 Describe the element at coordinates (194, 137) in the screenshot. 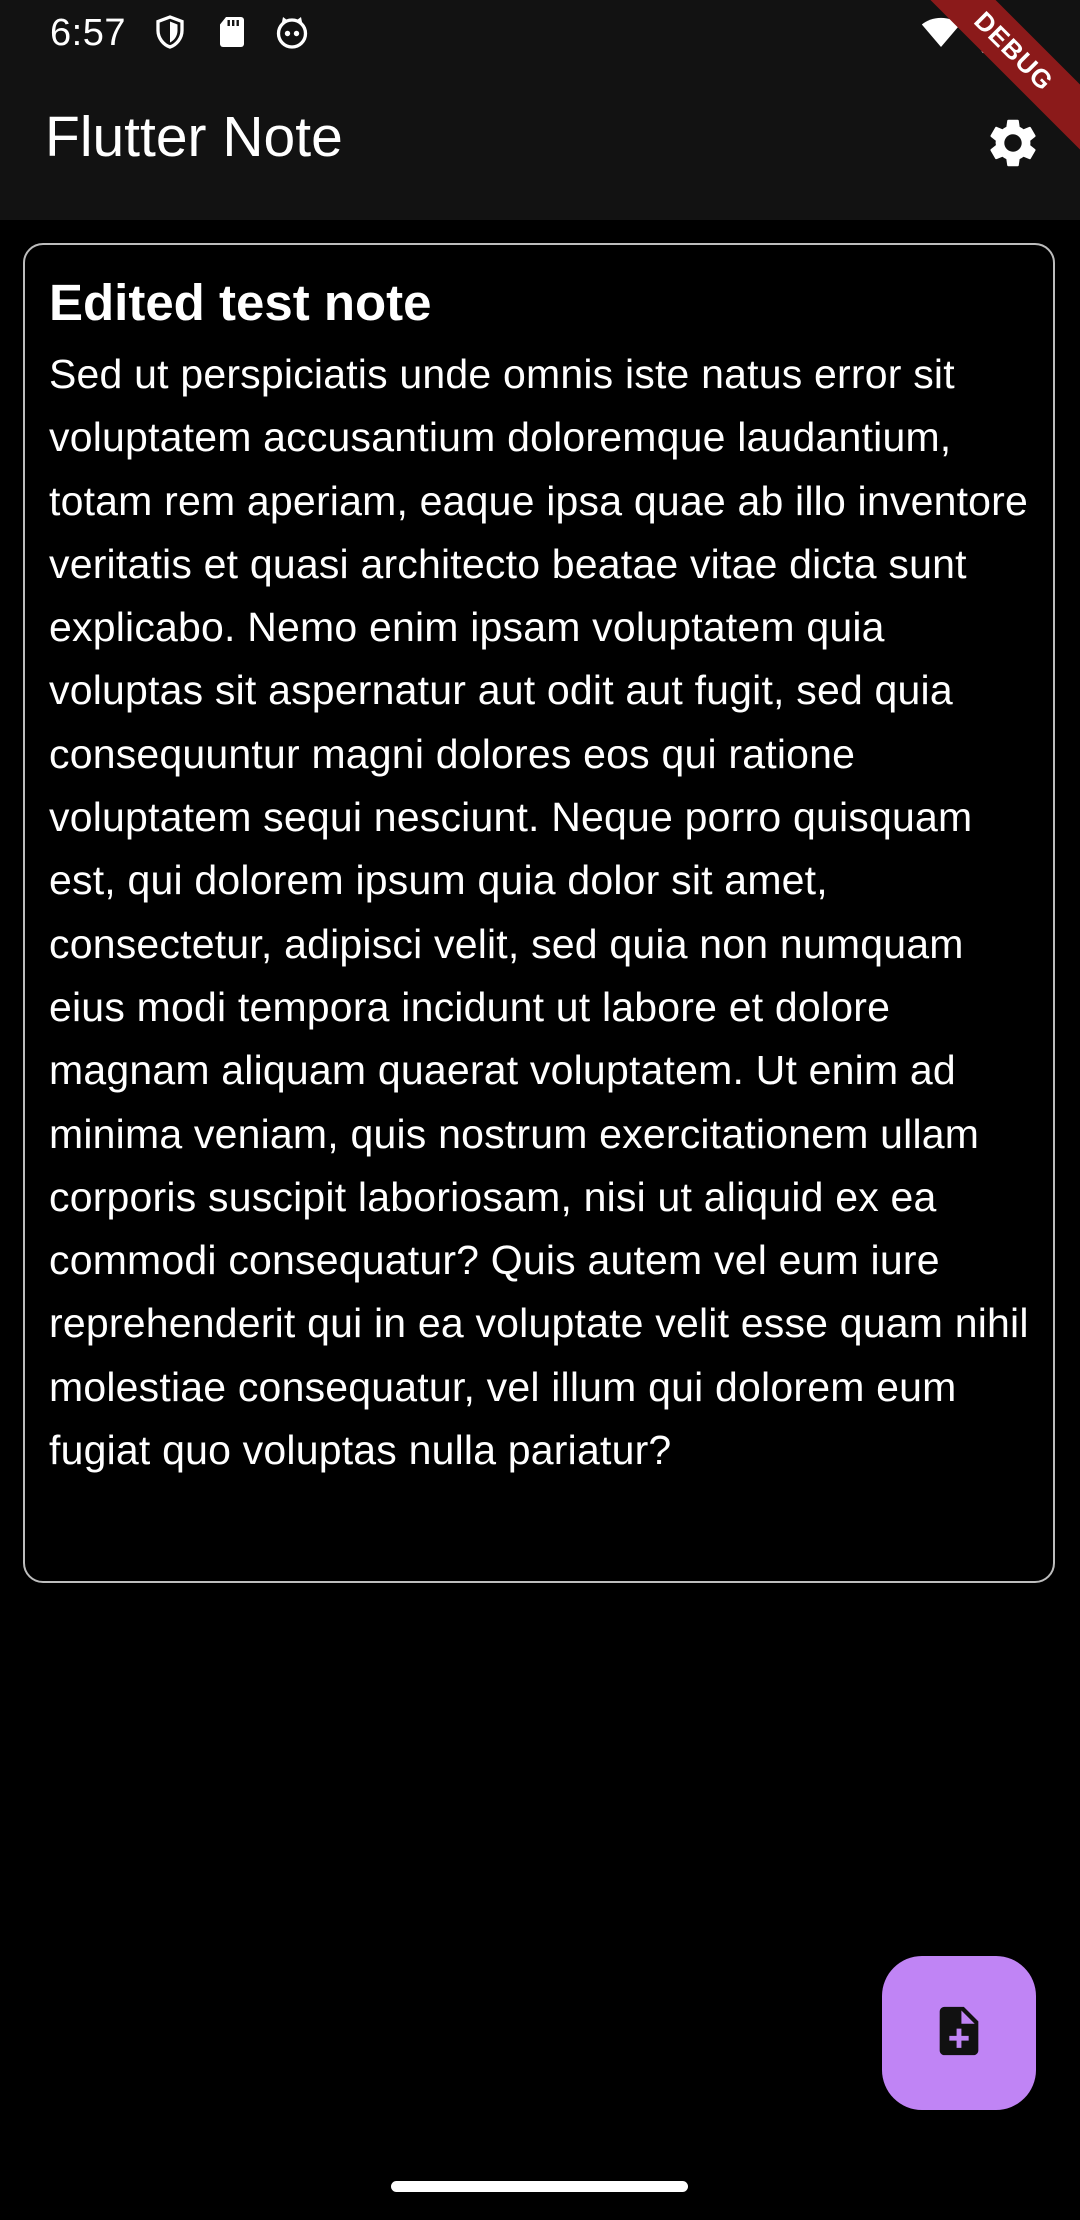

I see `app-title: Flutter Note` at that location.